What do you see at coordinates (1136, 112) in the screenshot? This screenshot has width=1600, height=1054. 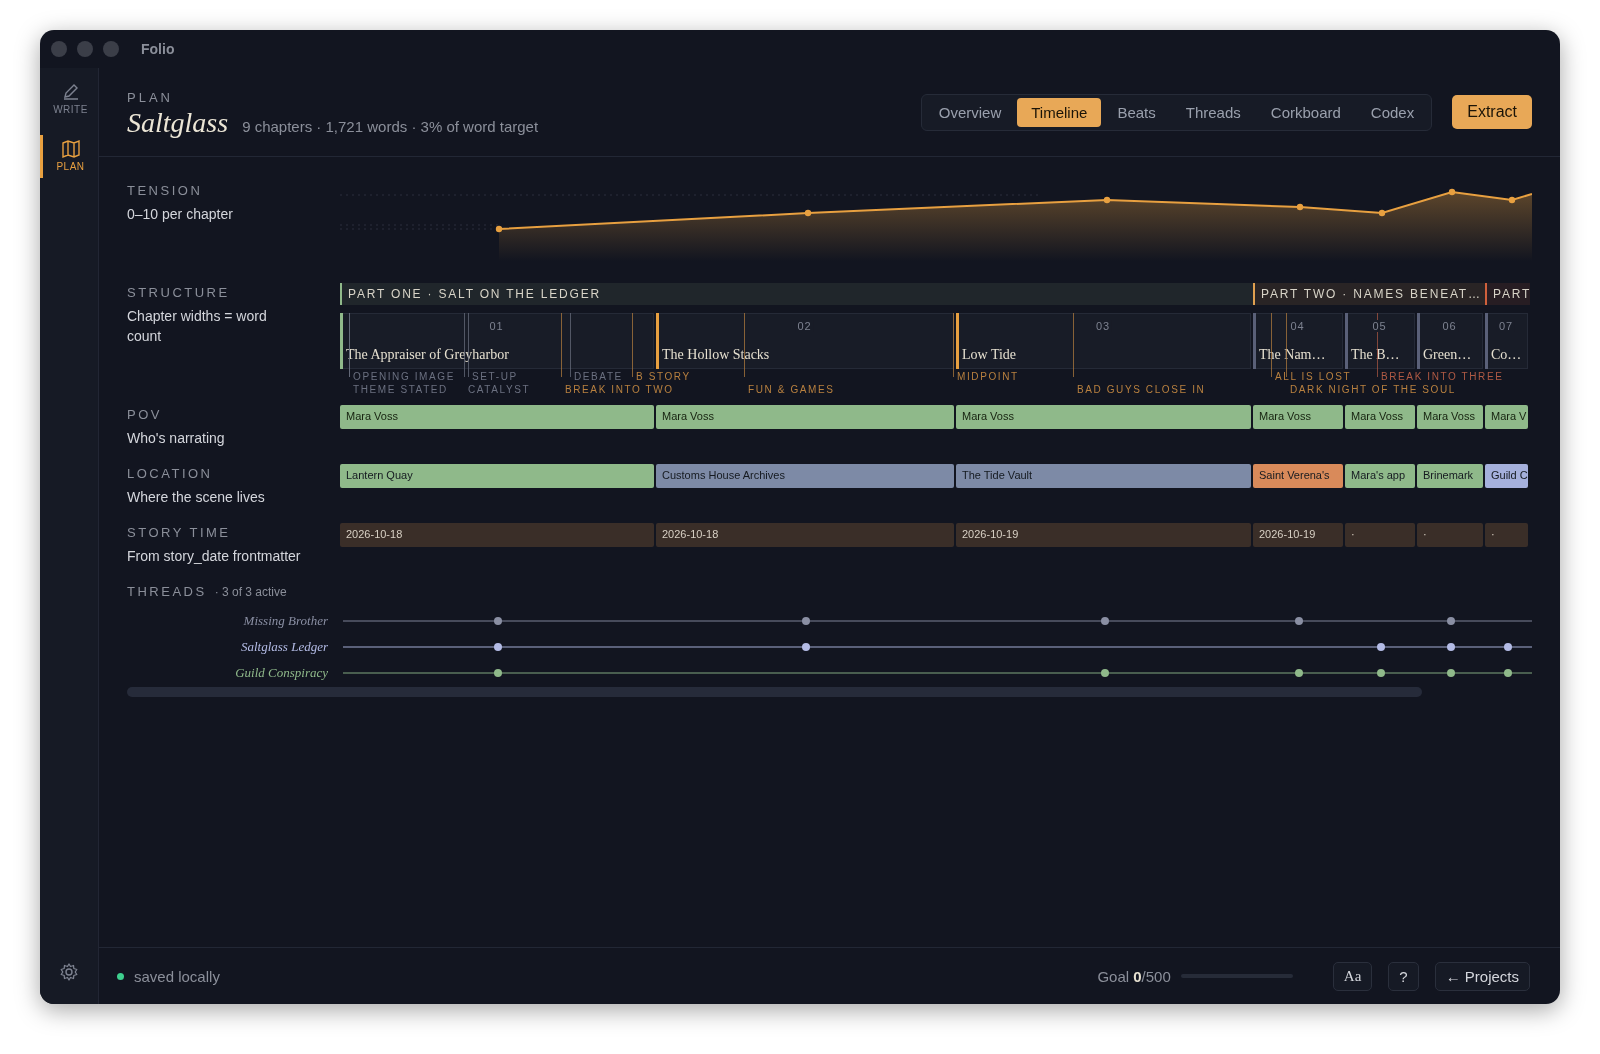 I see `tab: Beats` at bounding box center [1136, 112].